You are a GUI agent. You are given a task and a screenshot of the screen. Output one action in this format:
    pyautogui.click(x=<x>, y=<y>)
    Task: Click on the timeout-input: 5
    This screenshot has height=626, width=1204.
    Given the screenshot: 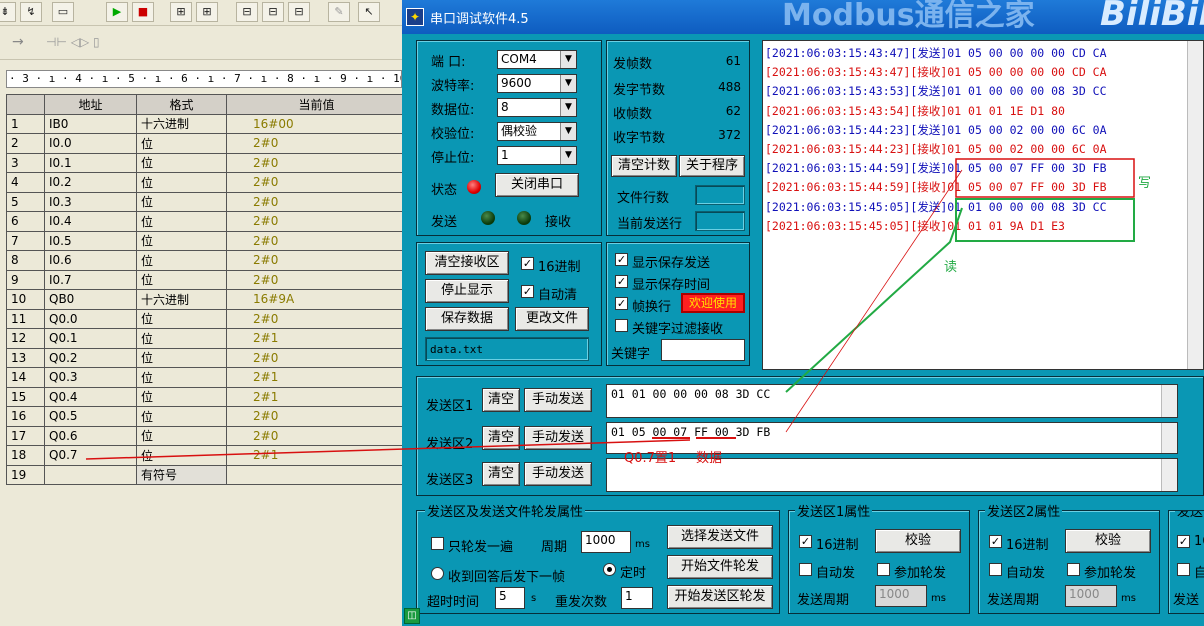 What is the action you would take?
    pyautogui.click(x=510, y=598)
    